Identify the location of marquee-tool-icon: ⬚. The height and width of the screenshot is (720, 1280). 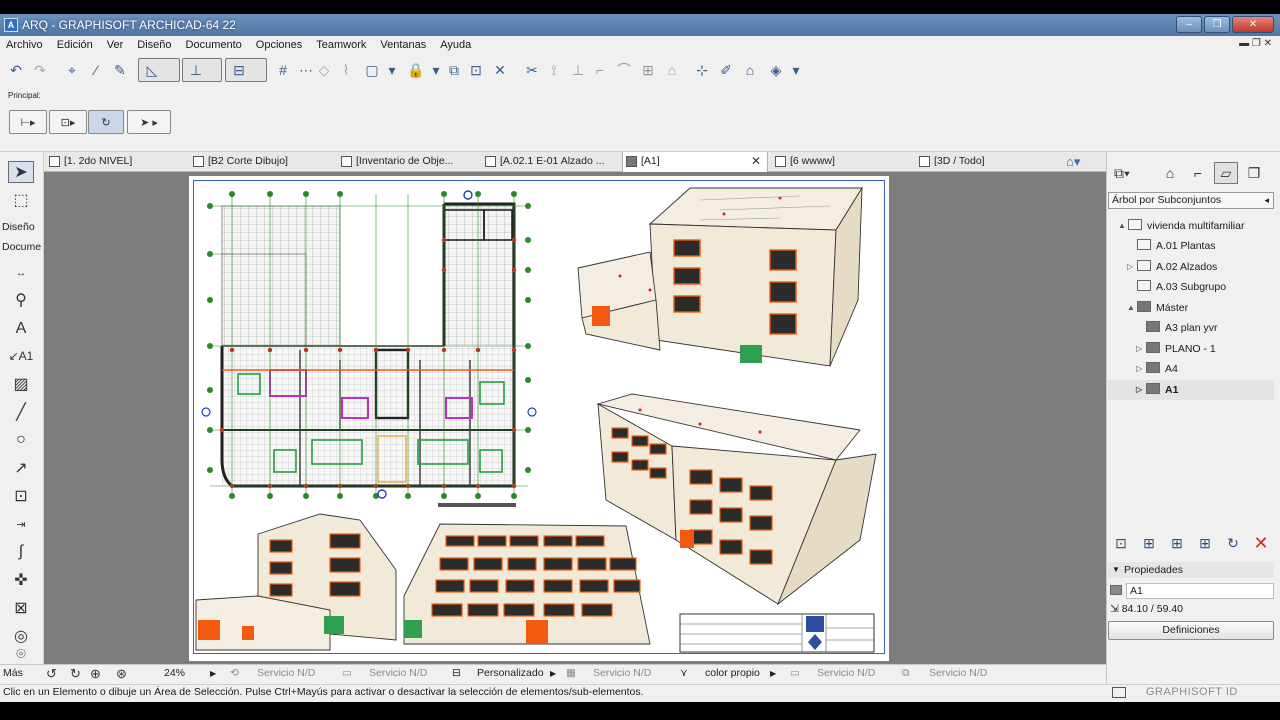
(21, 200).